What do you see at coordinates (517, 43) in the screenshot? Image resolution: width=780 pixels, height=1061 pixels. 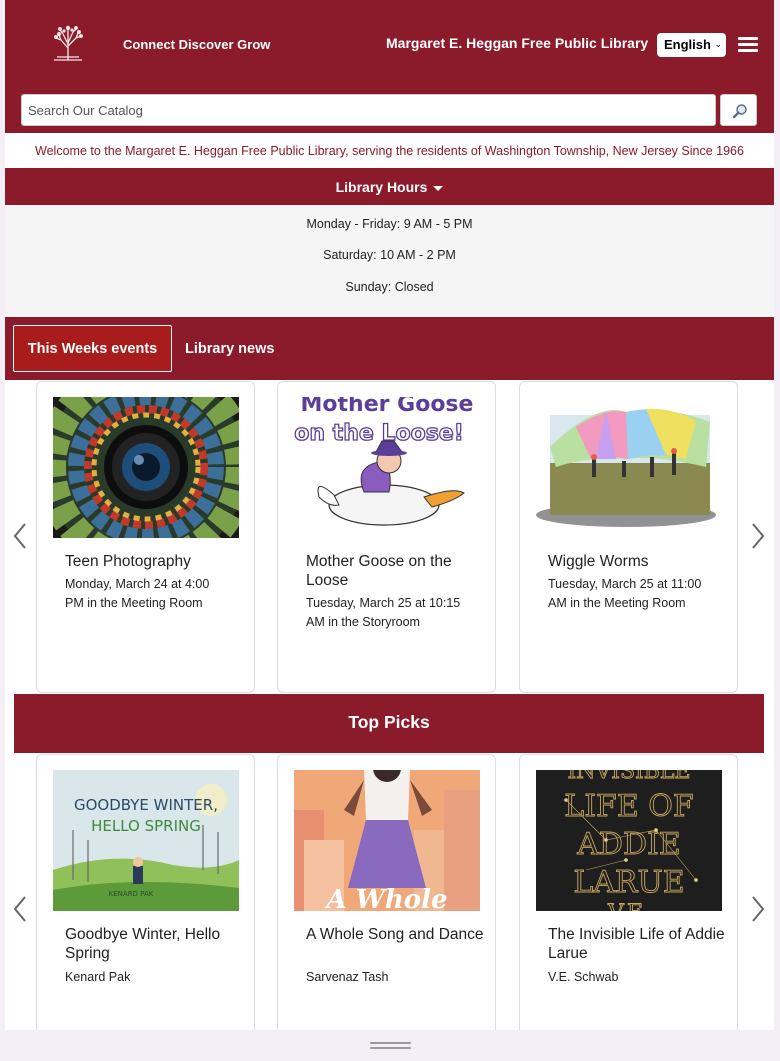 I see `library-name: Margaret E. Heggan Free Public Library` at bounding box center [517, 43].